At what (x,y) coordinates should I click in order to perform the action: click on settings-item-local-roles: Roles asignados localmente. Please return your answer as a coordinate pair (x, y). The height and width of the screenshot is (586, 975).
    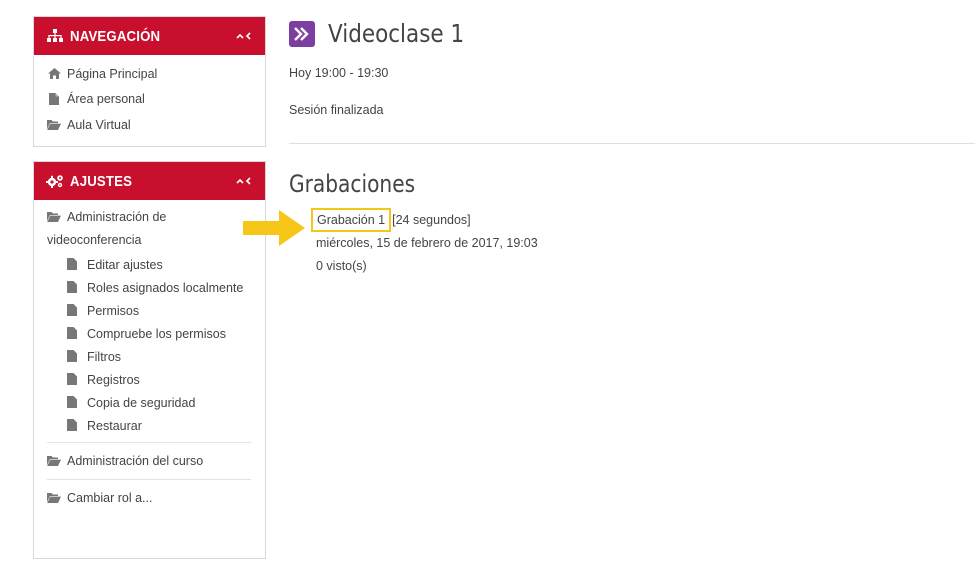
    Looking at the image, I should click on (159, 288).